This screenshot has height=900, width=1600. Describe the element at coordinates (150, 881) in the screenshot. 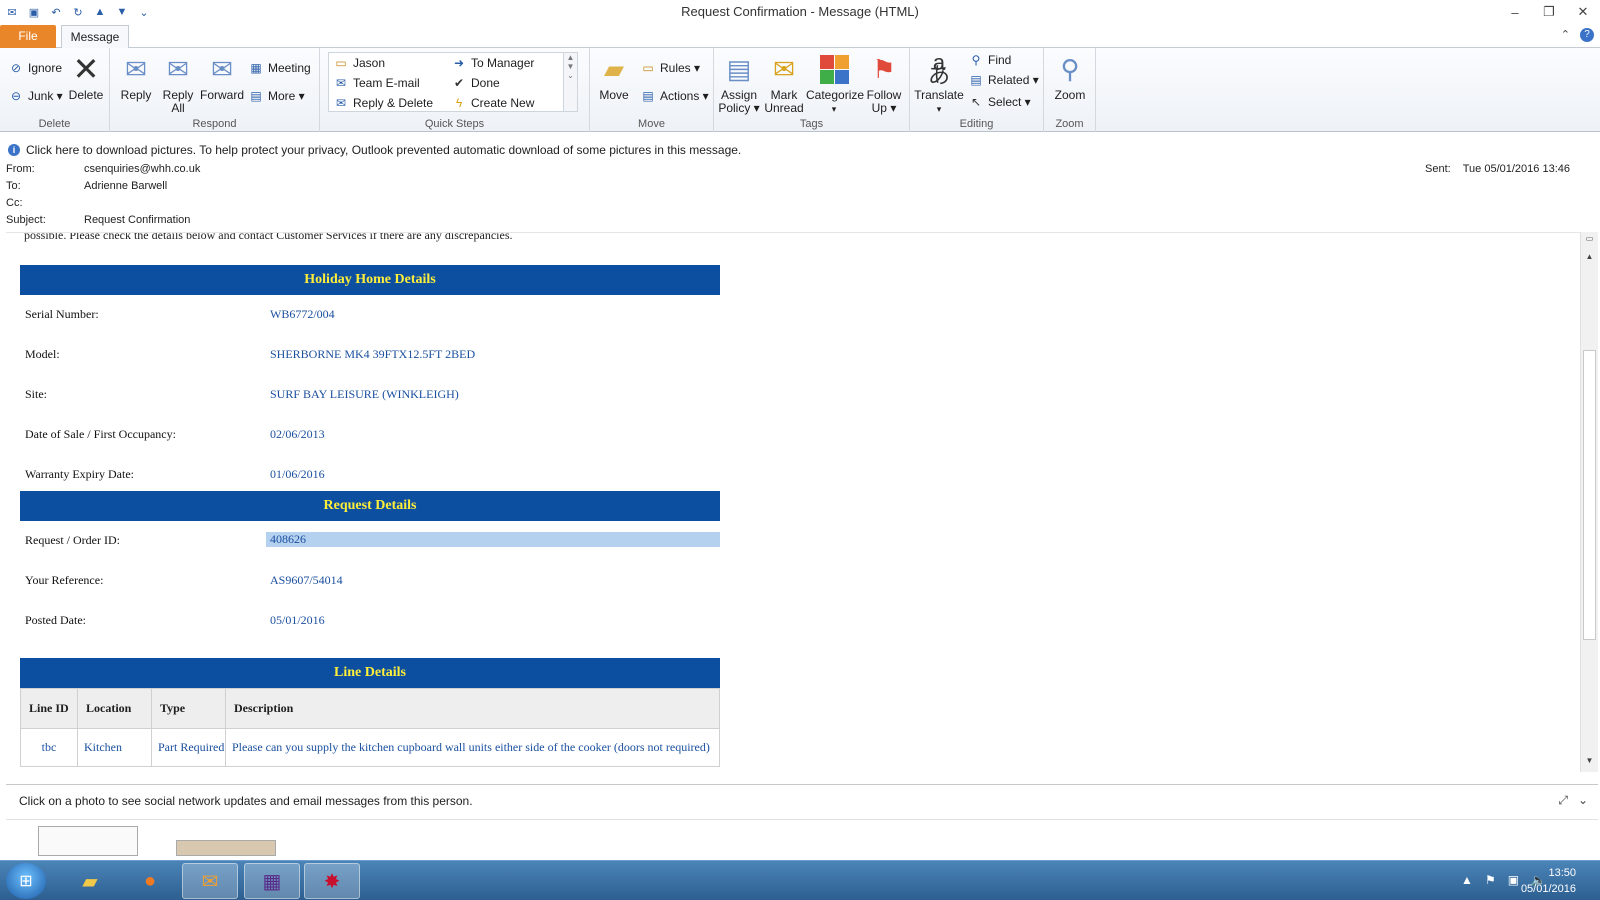

I see `firefox-icon: ●` at that location.